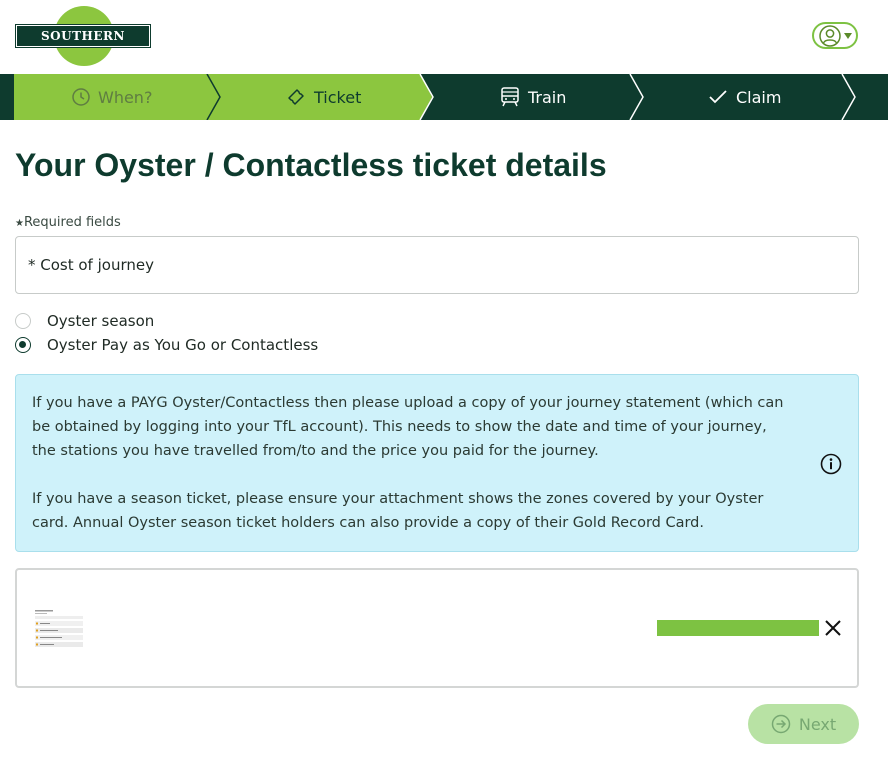 Image resolution: width=888 pixels, height=782 pixels. I want to click on required-fields-label: Required fields, so click(72, 222).